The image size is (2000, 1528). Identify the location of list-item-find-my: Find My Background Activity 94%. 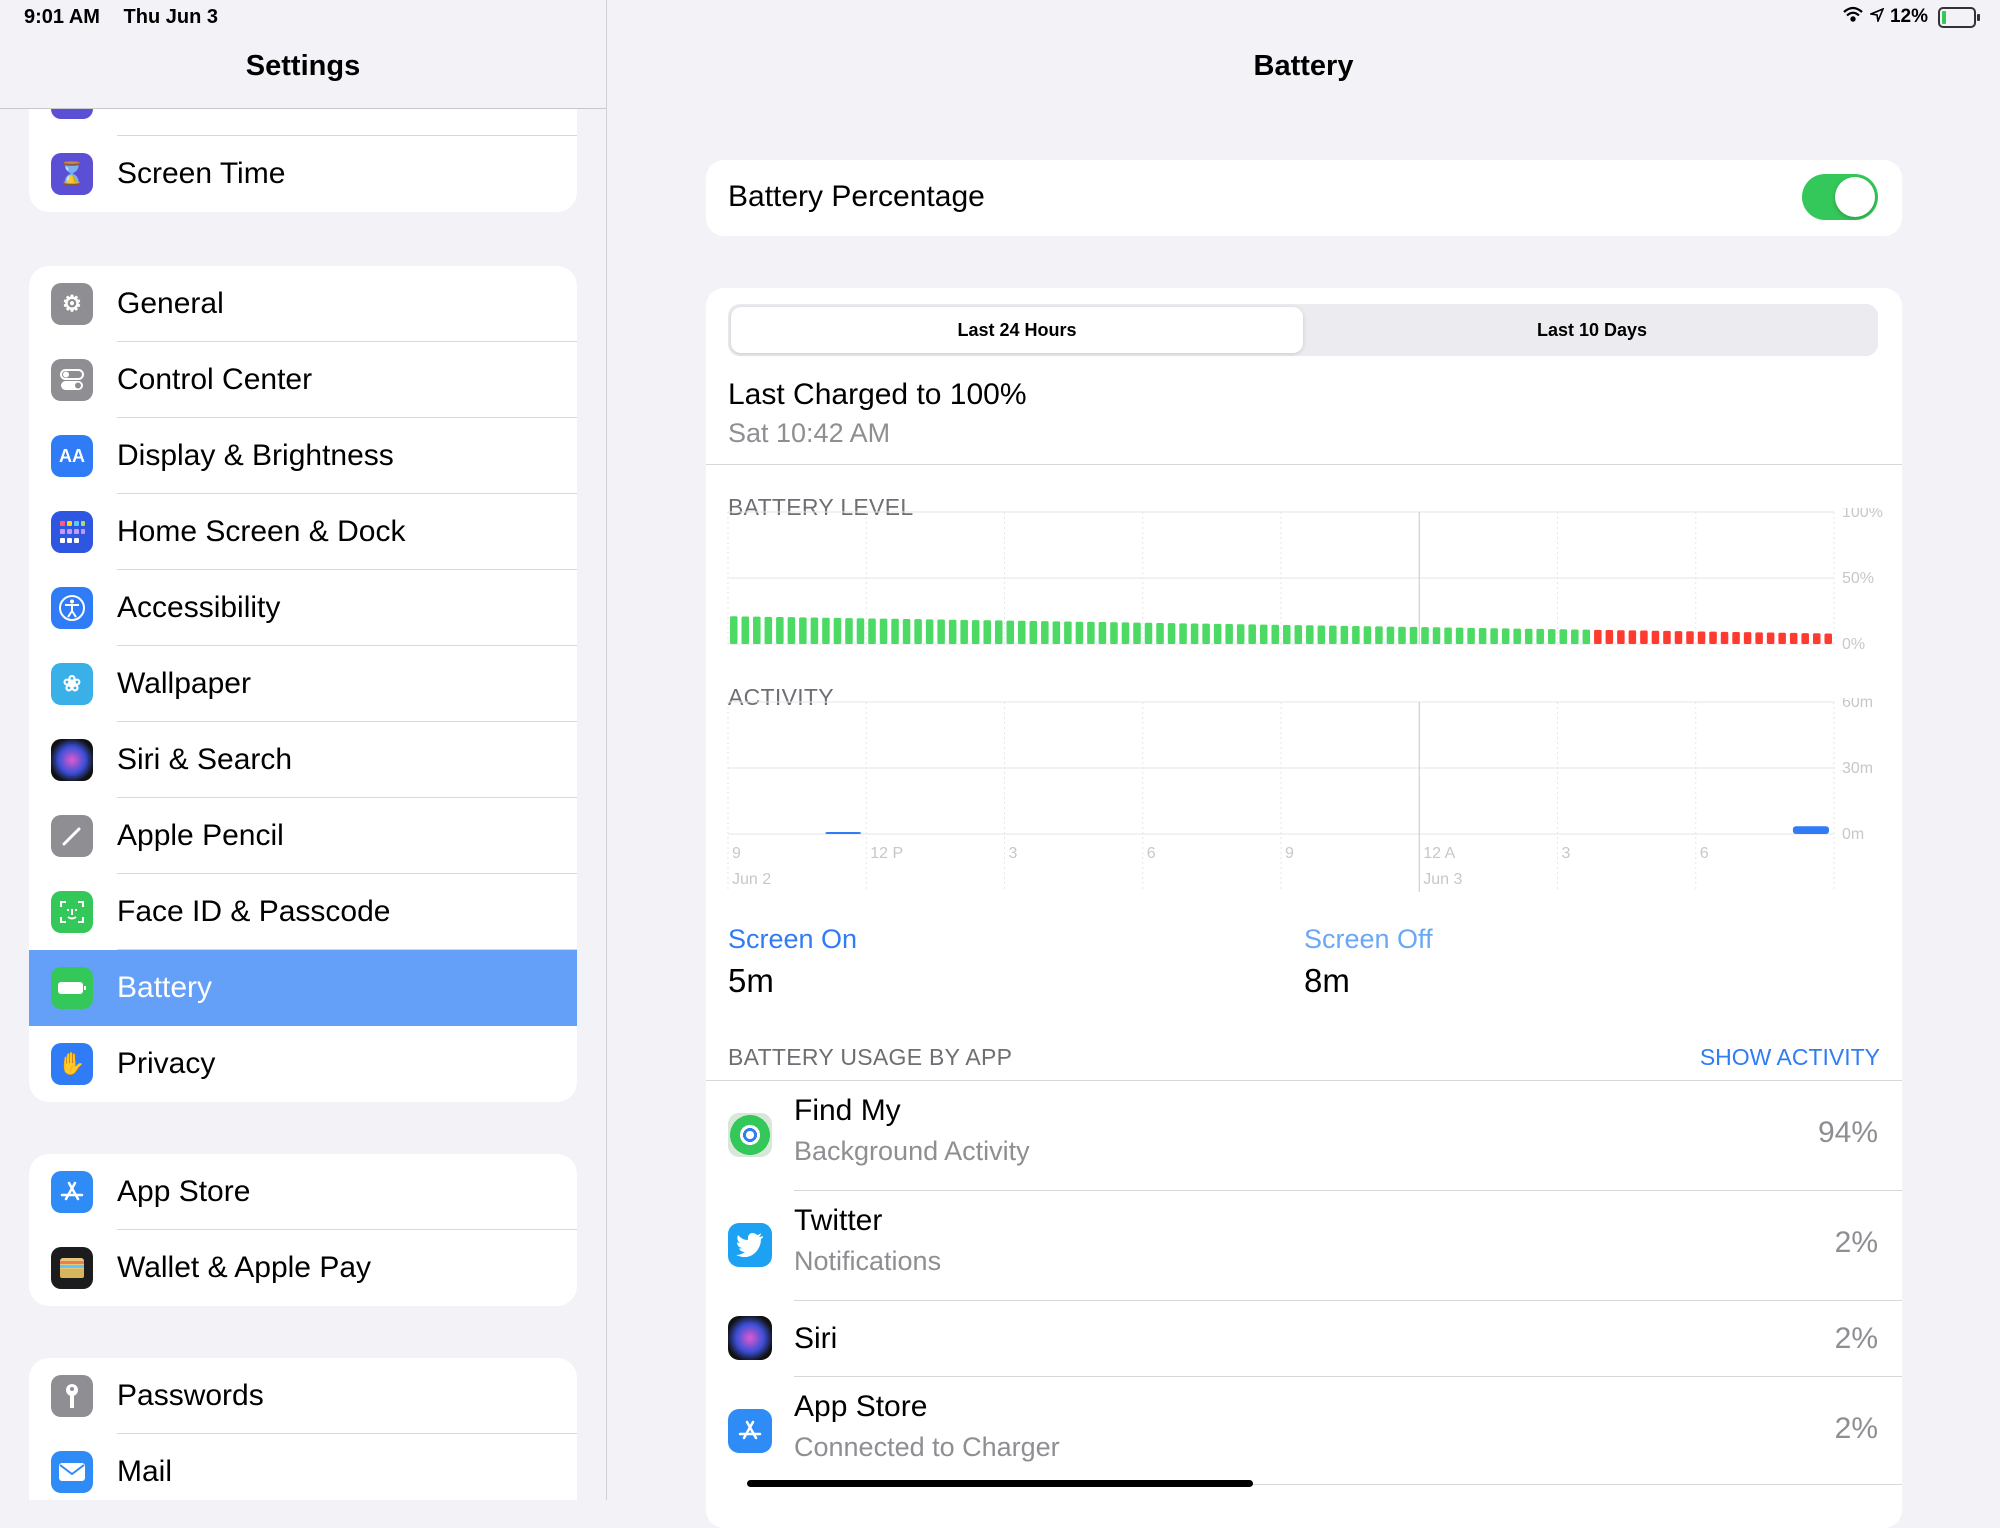
(1304, 1135).